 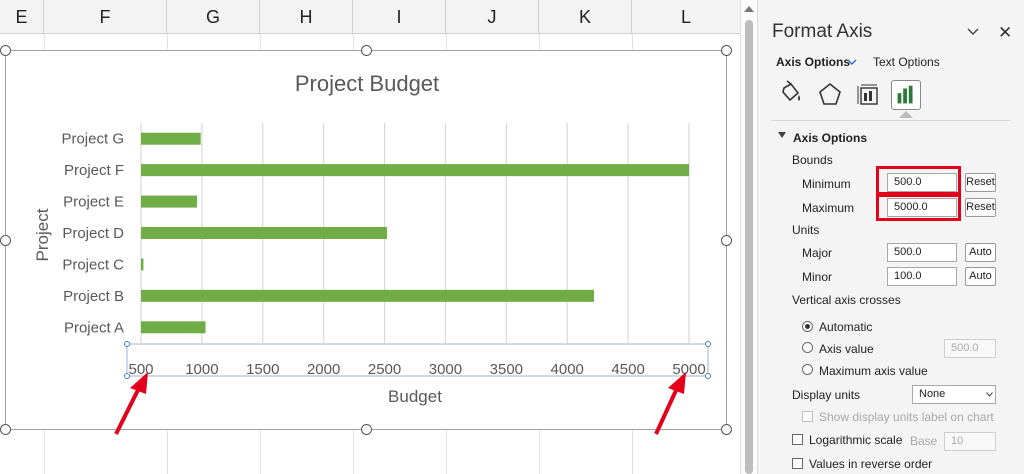 I want to click on y-category-label: Project E, so click(x=93, y=202).